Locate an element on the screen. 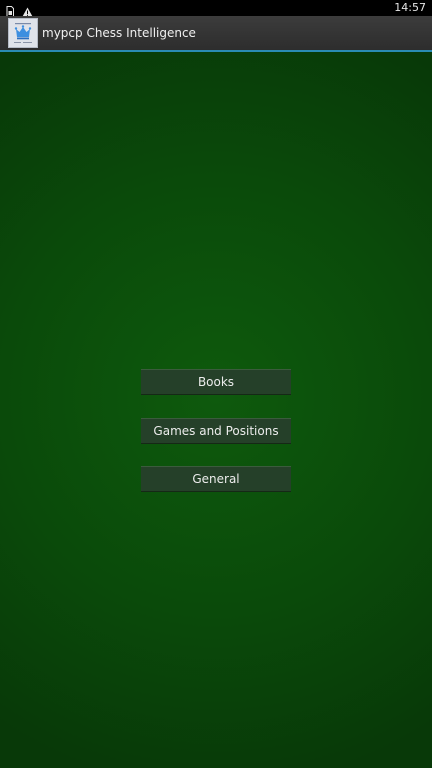 The height and width of the screenshot is (768, 432). status-time: 14:57 is located at coordinates (410, 7).